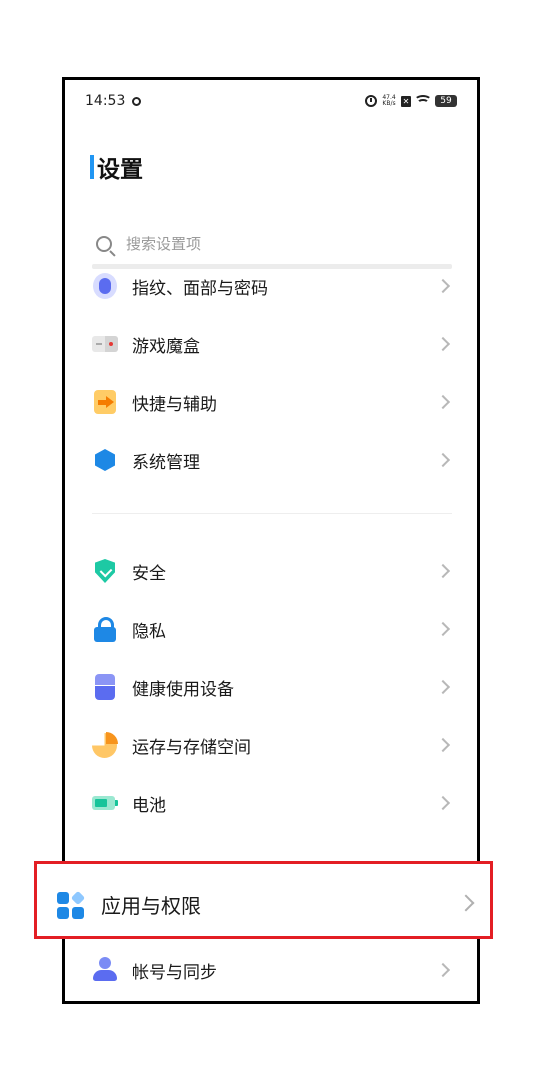  Describe the element at coordinates (105, 286) in the screenshot. I see `fingerprint-icon` at that location.